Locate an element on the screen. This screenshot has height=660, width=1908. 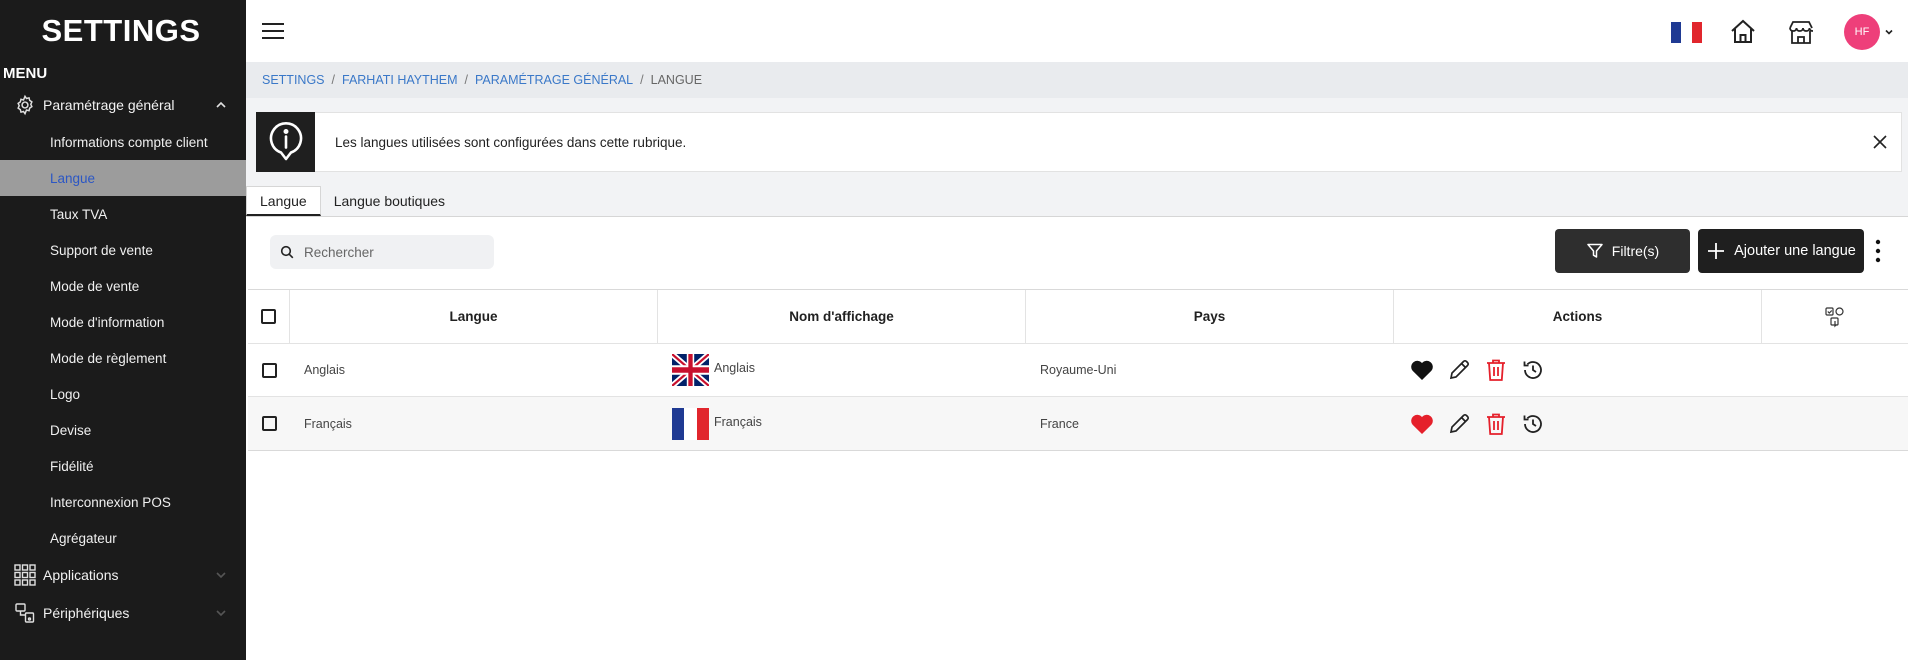
tab-langue-boutiques: Langue boutiques is located at coordinates (389, 201).